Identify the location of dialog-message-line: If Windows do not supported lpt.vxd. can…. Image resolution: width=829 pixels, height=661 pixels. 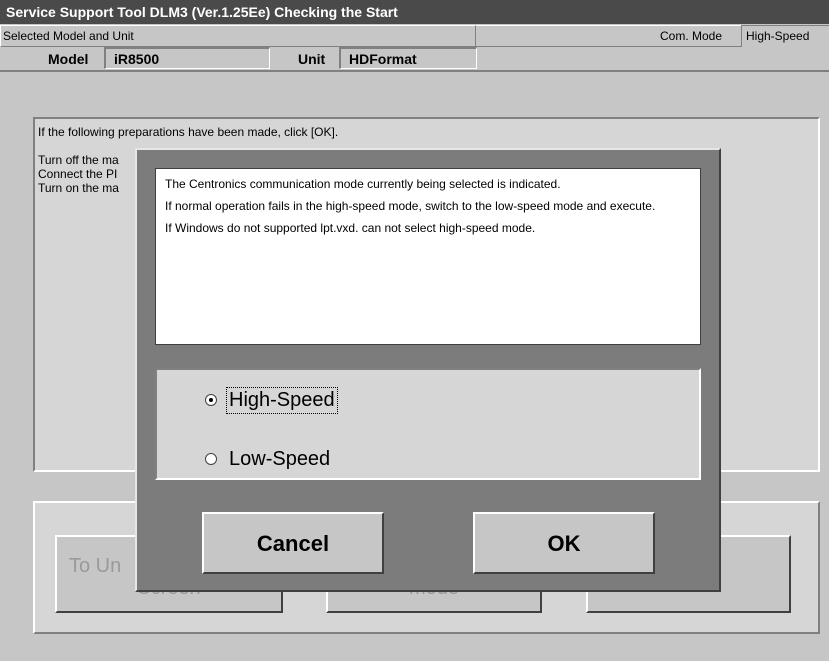
(350, 228).